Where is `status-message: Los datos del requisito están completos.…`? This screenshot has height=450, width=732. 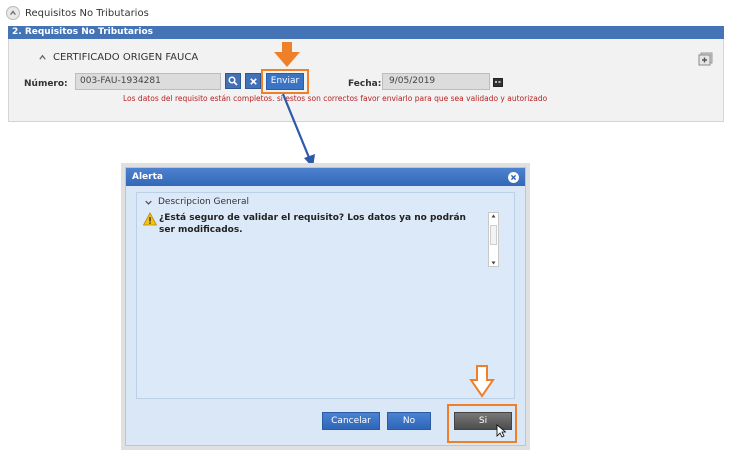 status-message: Los datos del requisito están completos.… is located at coordinates (335, 98).